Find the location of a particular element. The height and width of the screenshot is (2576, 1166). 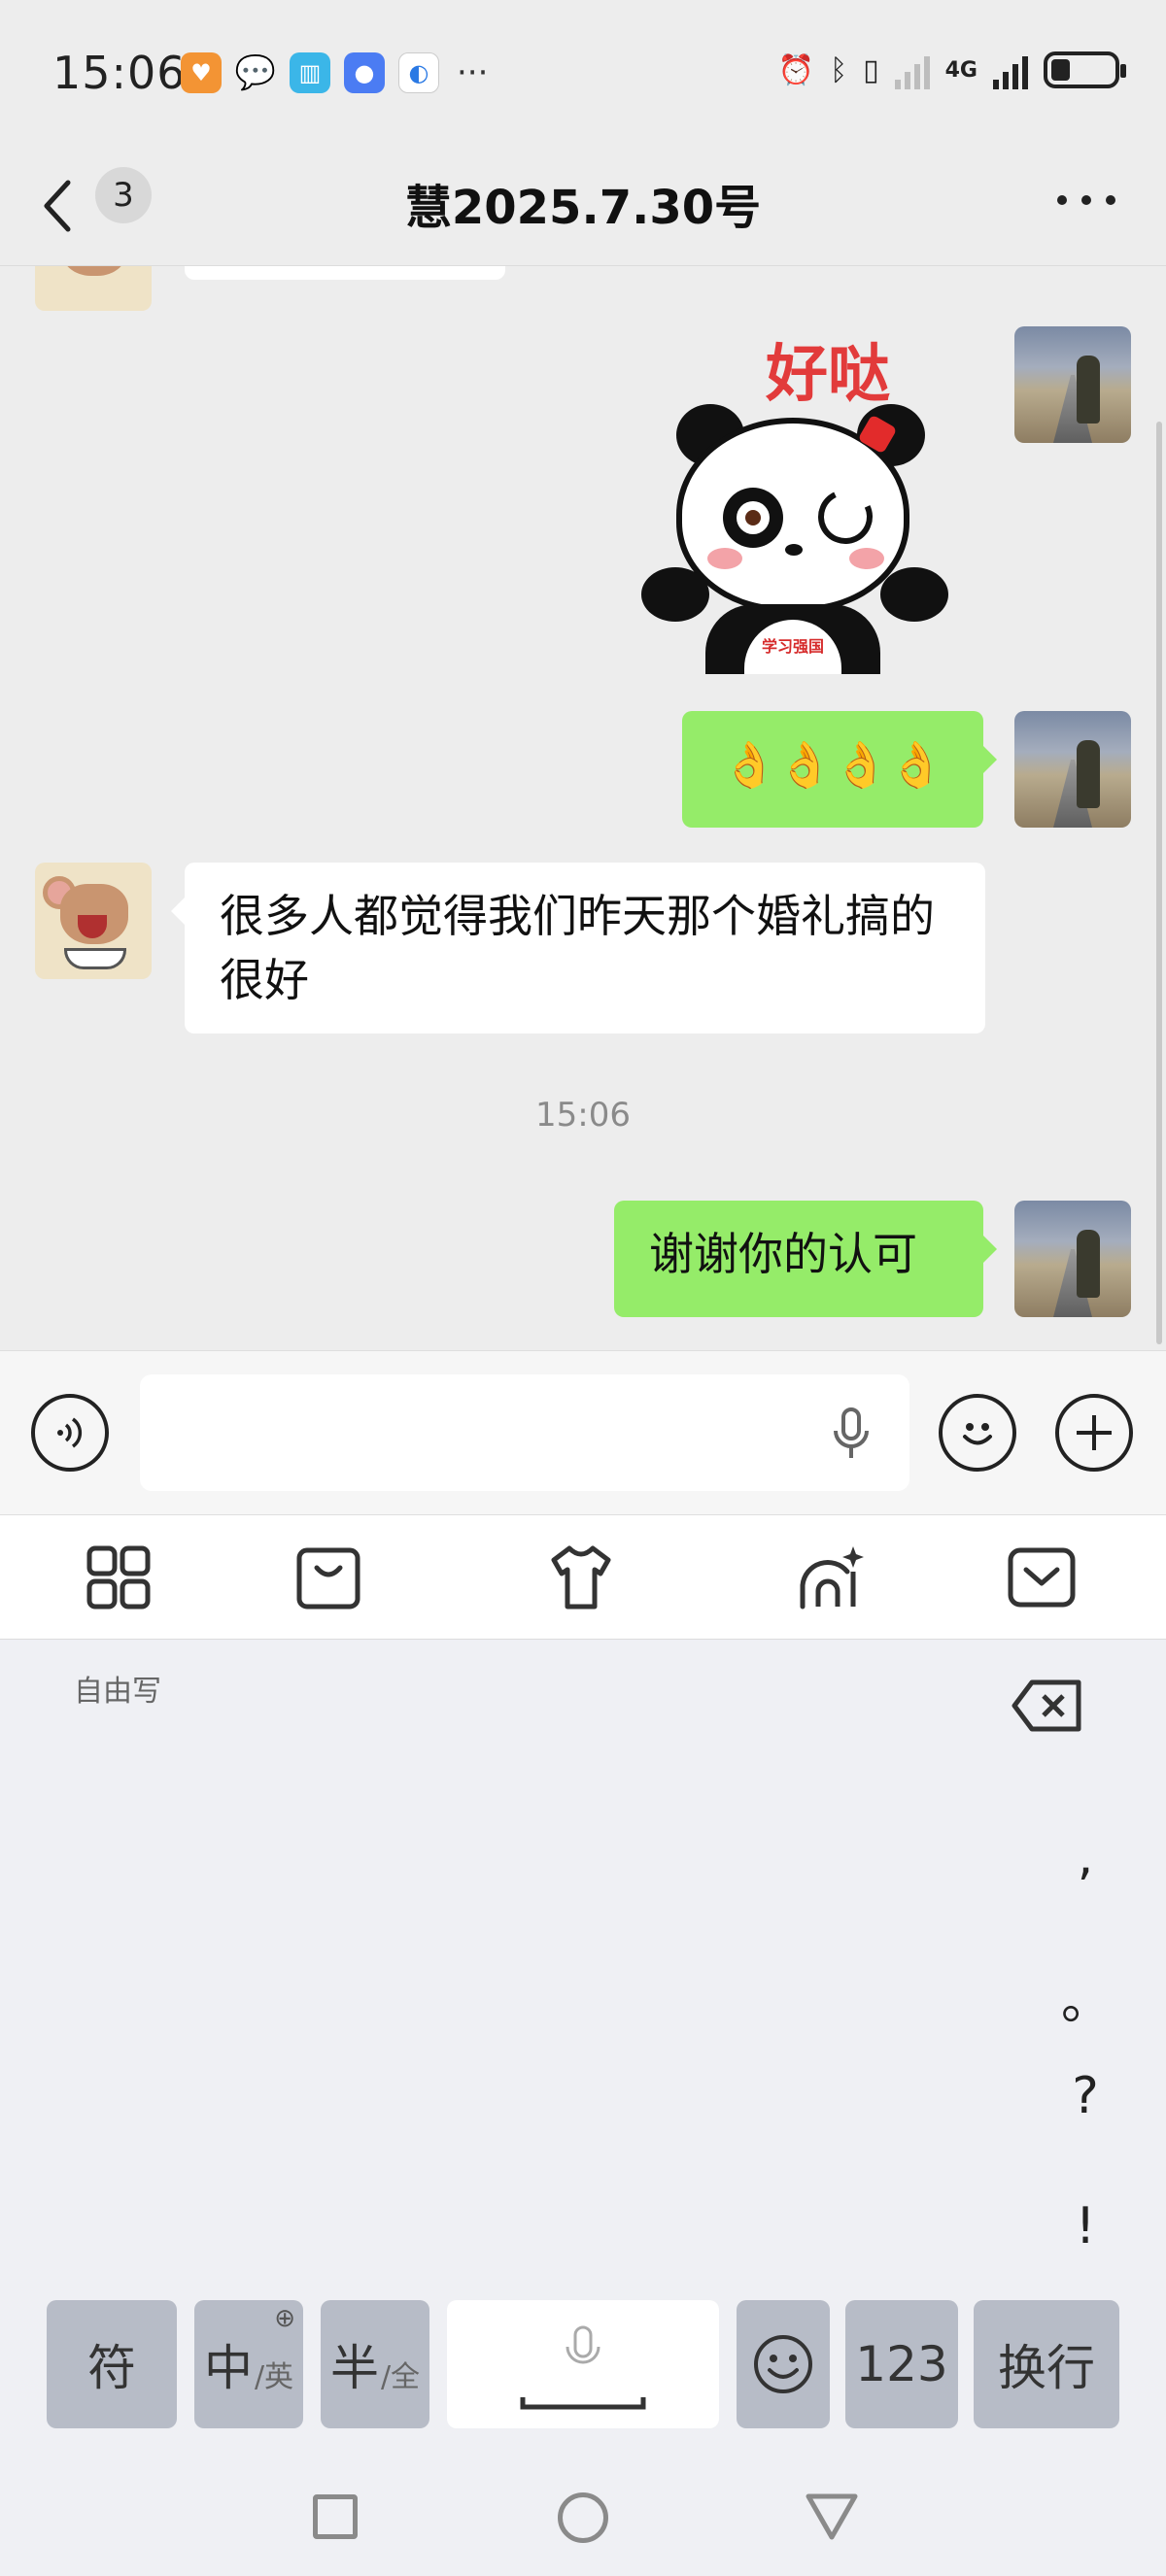

reader-app-icon: ▥ is located at coordinates (310, 72).